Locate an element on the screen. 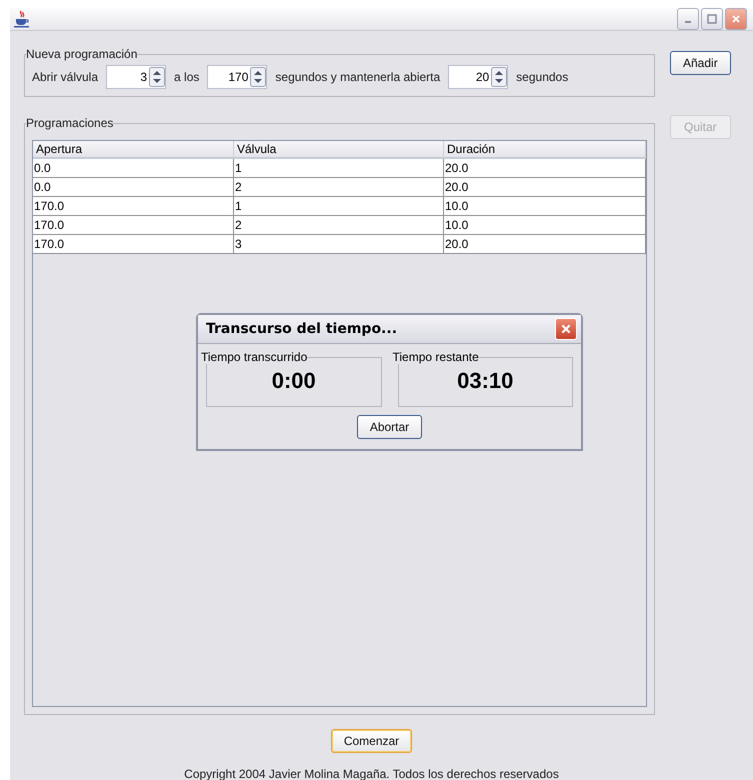 The width and height of the screenshot is (753, 780). column-header: Duración is located at coordinates (545, 150).